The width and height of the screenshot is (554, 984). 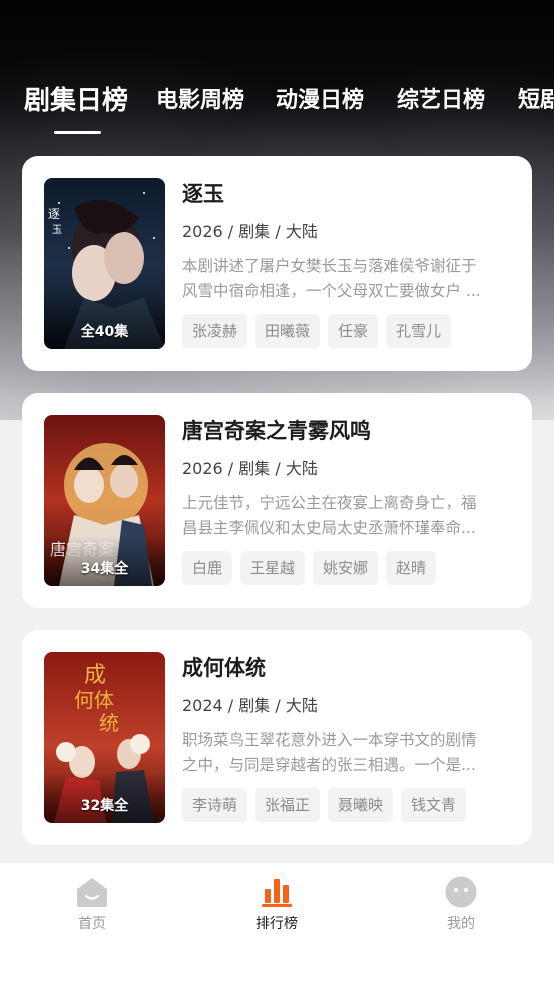 I want to click on cast-tags: 李诗萌 张福正 聂曦映 钱文青, so click(x=328, y=805).